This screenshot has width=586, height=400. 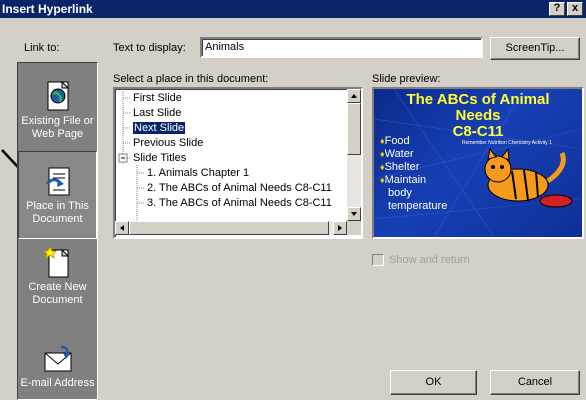 I want to click on rail-existing-file: Existing File or Web Page, so click(x=57, y=111).